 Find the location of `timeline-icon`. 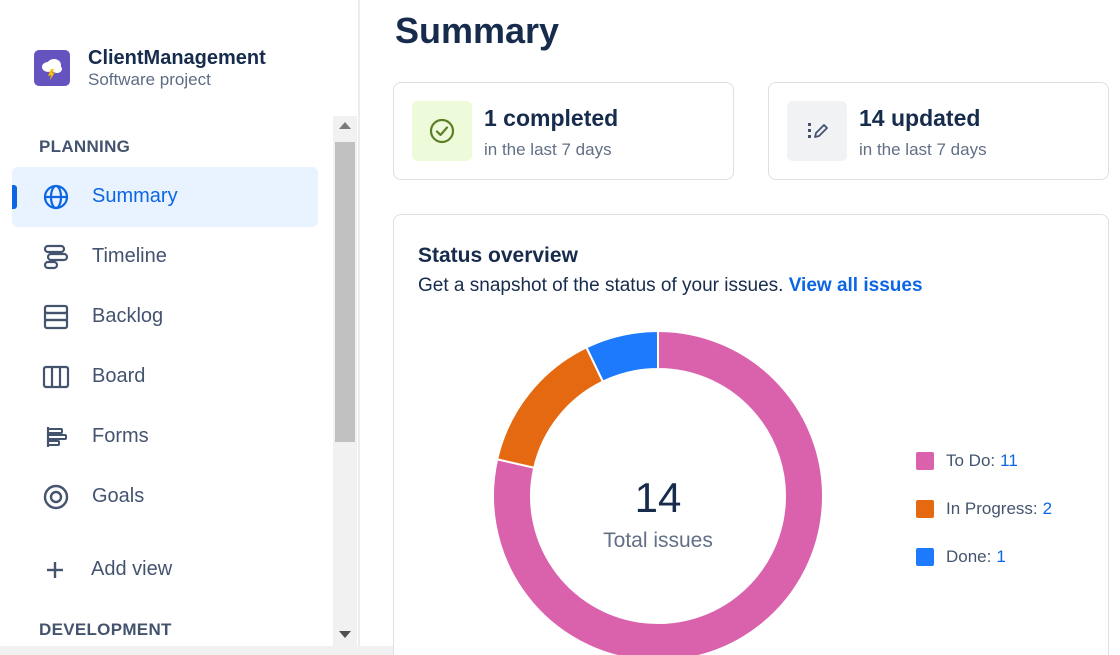

timeline-icon is located at coordinates (56, 257).